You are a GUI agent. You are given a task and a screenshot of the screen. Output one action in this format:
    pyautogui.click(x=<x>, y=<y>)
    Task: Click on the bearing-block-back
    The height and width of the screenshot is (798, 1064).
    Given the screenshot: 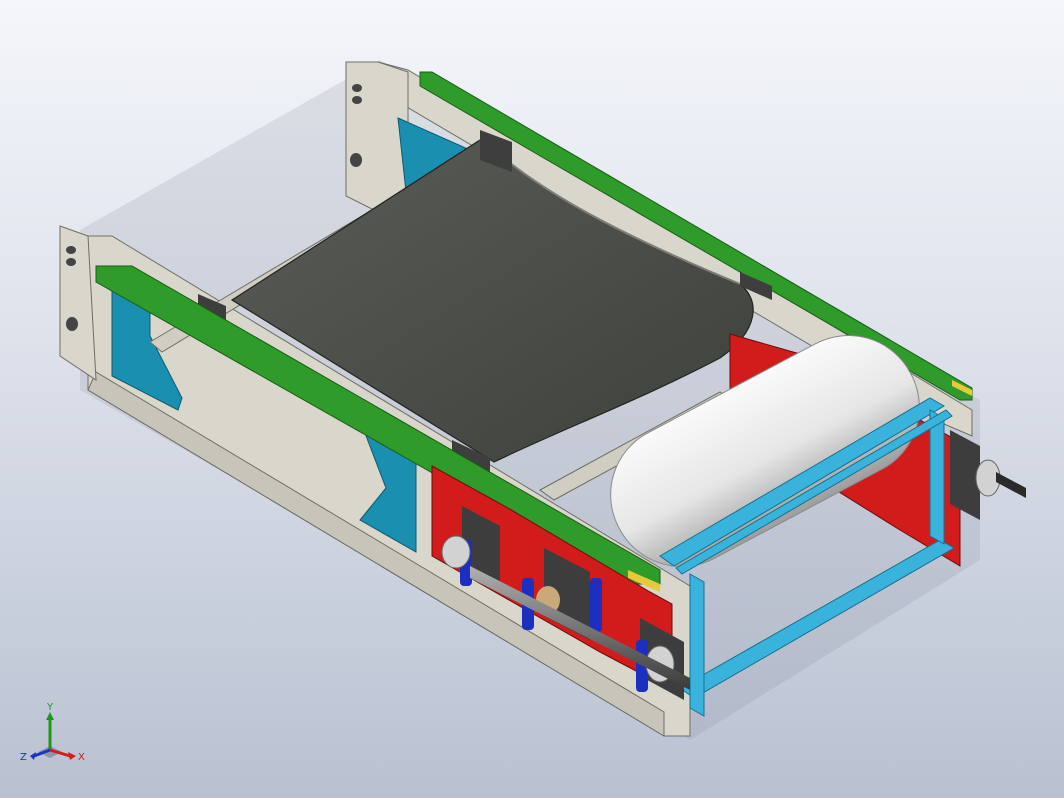 What is the action you would take?
    pyautogui.click(x=975, y=475)
    